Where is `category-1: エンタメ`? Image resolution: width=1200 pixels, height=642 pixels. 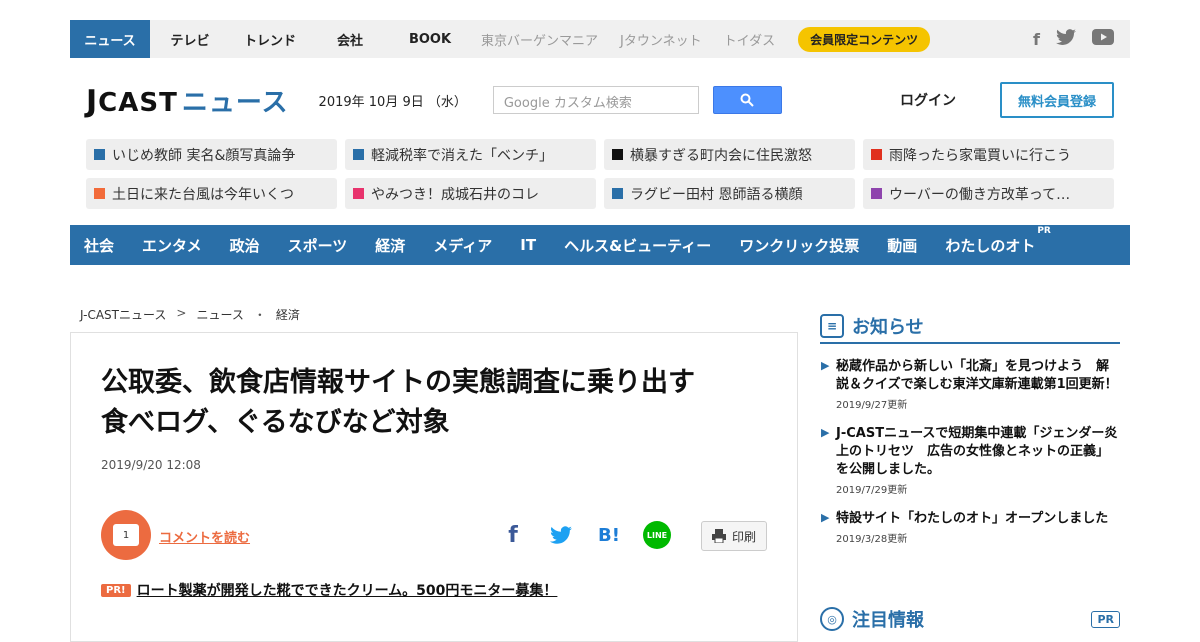
category-1: エンタメ is located at coordinates (172, 245).